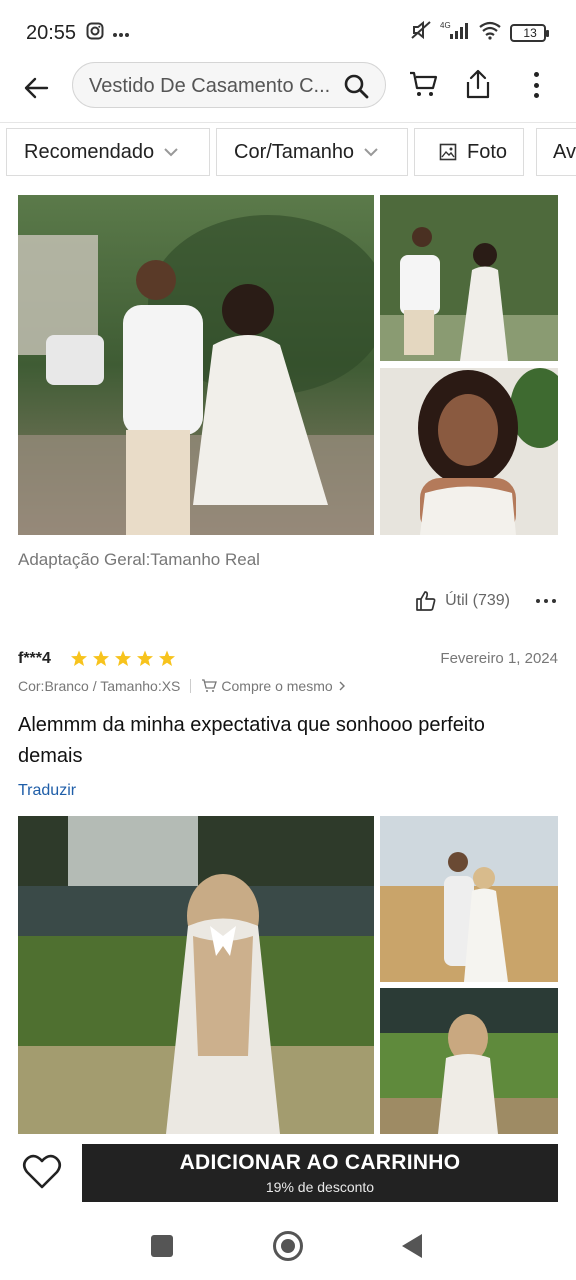 This screenshot has height=1280, width=576. I want to click on helpful-count: Útil (739), so click(477, 601).